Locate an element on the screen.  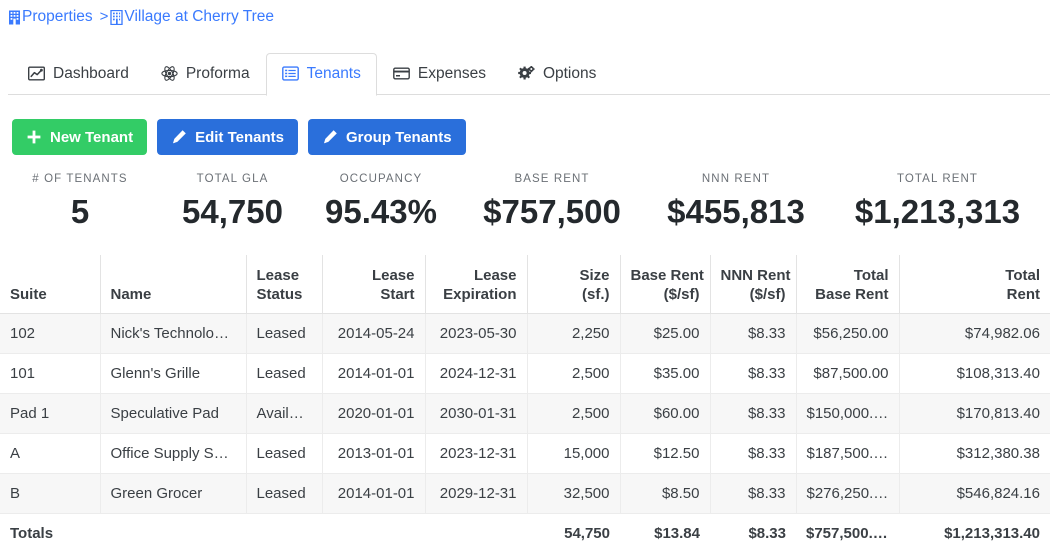
breadcrumb: Properties > Village at Cherry Tree is located at coordinates (141, 16).